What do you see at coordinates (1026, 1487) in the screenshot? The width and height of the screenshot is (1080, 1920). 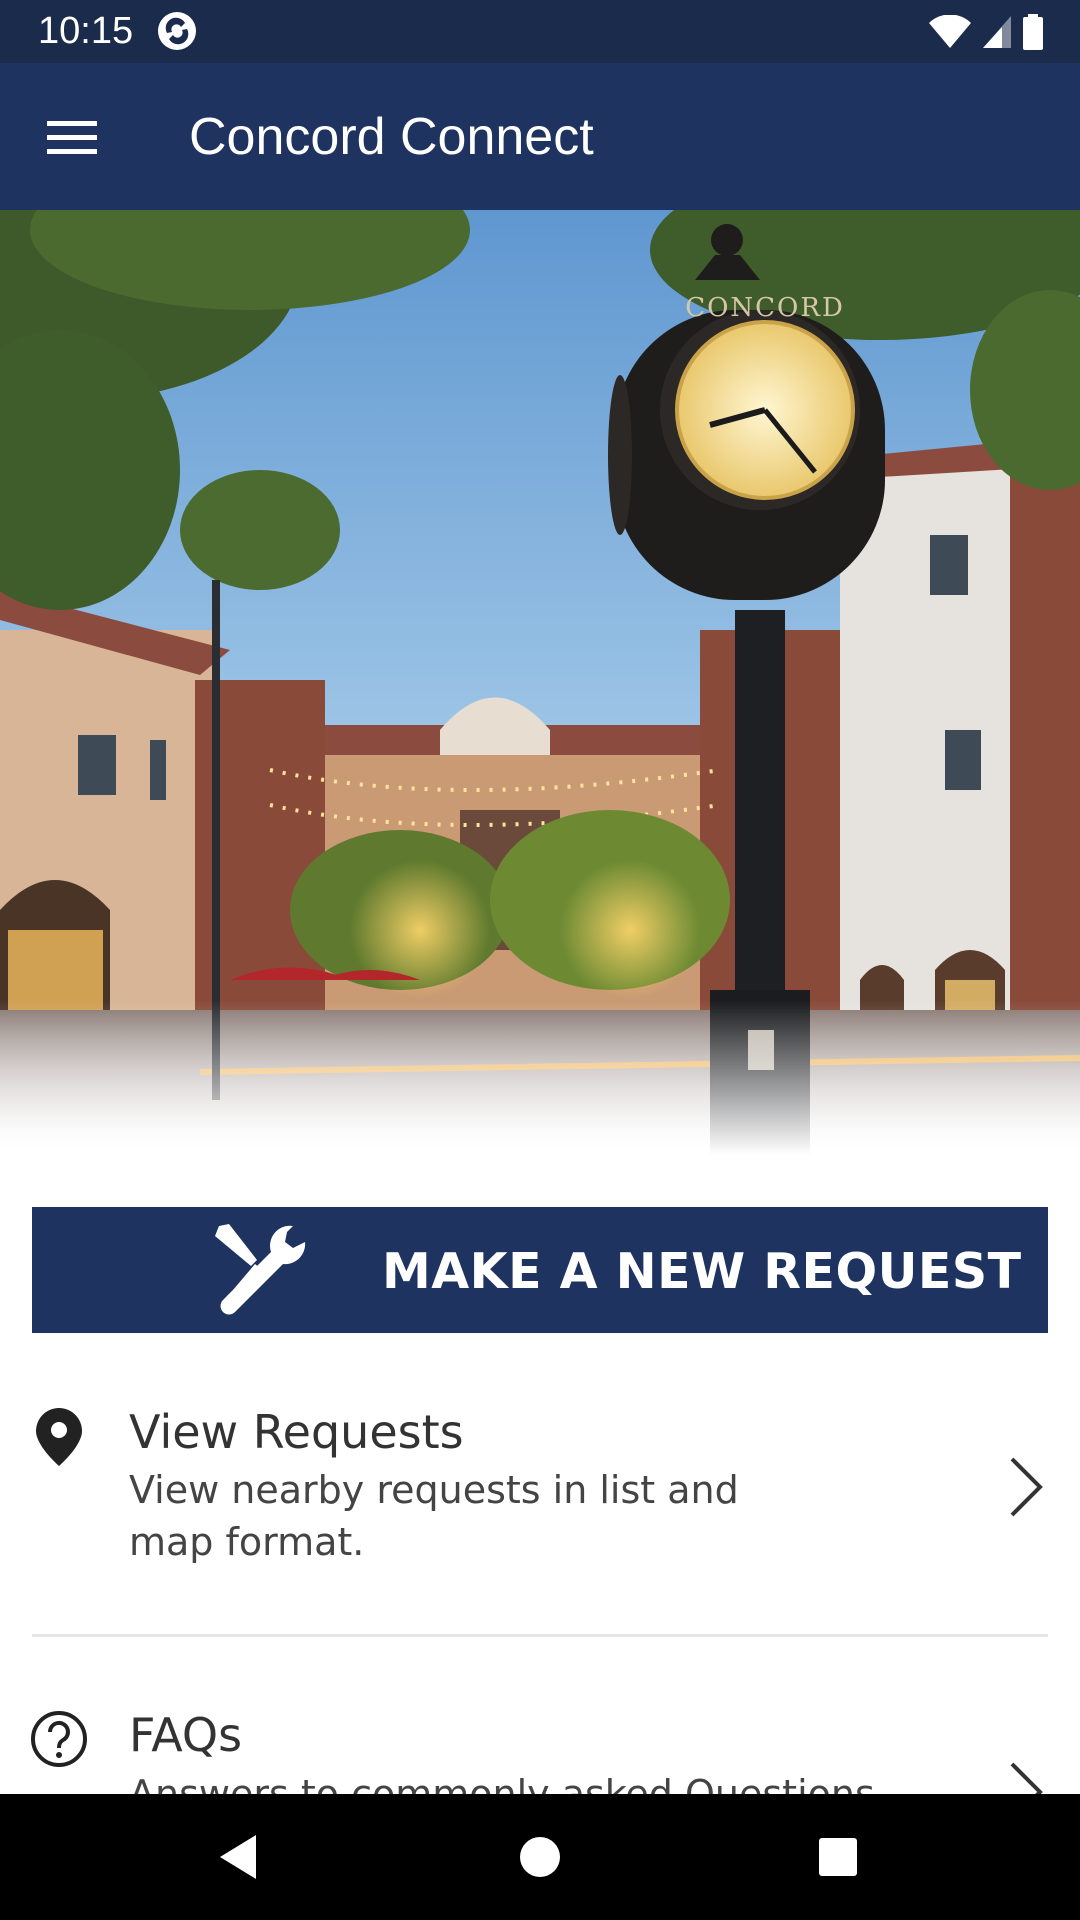 I see `chevron-right-icon` at bounding box center [1026, 1487].